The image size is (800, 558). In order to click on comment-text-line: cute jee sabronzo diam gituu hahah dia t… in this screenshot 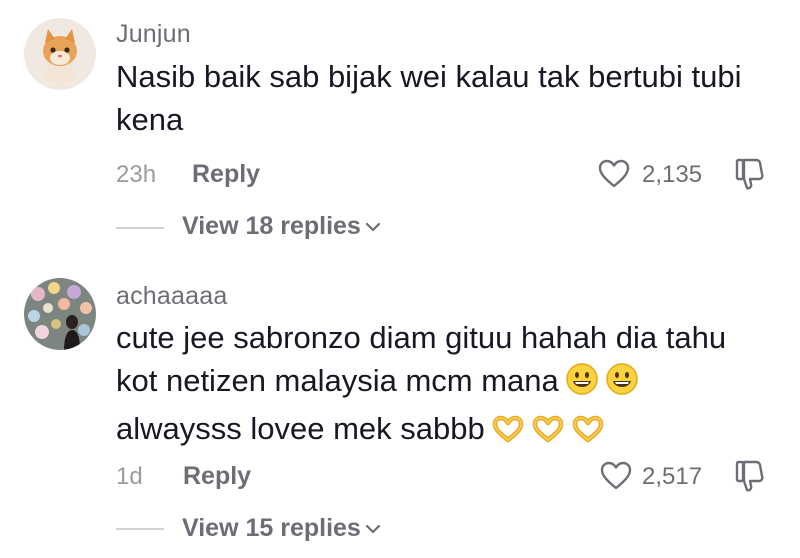, I will do `click(421, 337)`.